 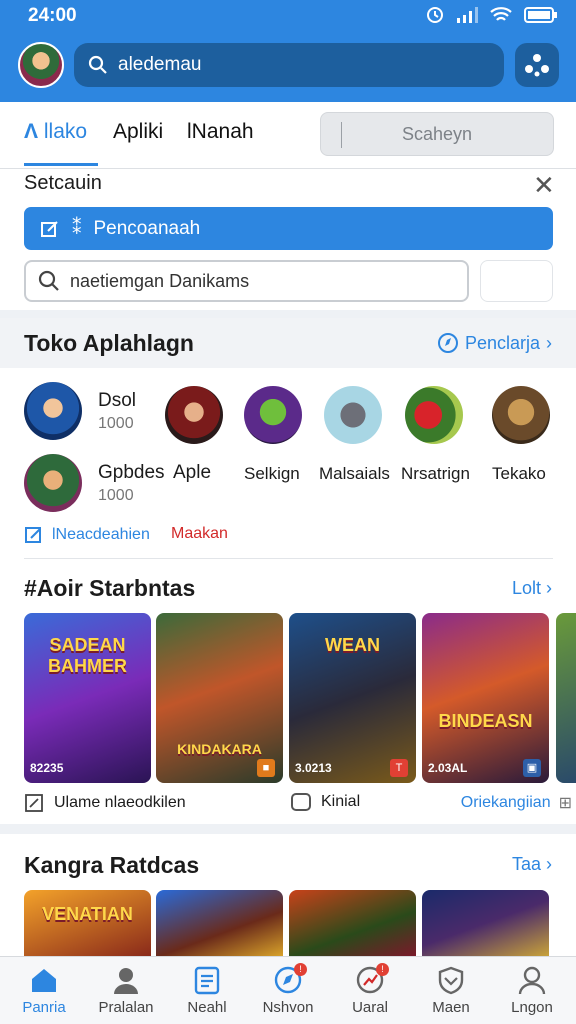 I want to click on nav-item-games: Maen, so click(x=451, y=990).